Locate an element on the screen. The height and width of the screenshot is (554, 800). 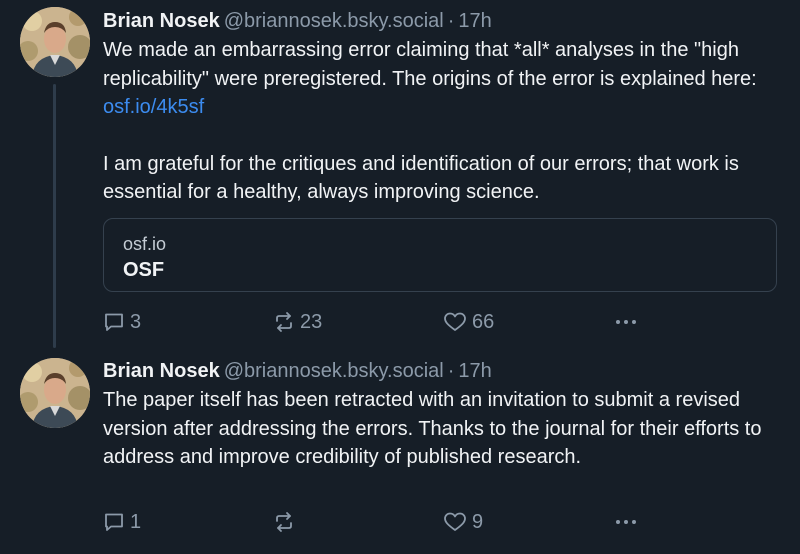
reply-button: 3 is located at coordinates (122, 322).